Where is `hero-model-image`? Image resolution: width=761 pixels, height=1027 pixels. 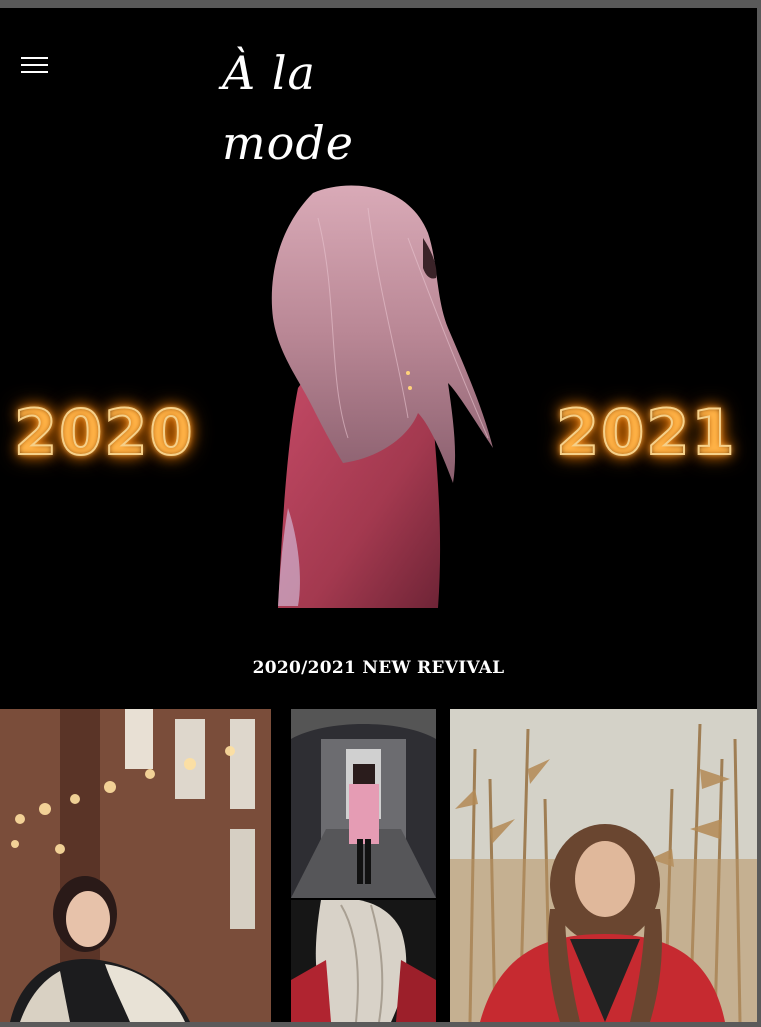
hero-model-image is located at coordinates (388, 393).